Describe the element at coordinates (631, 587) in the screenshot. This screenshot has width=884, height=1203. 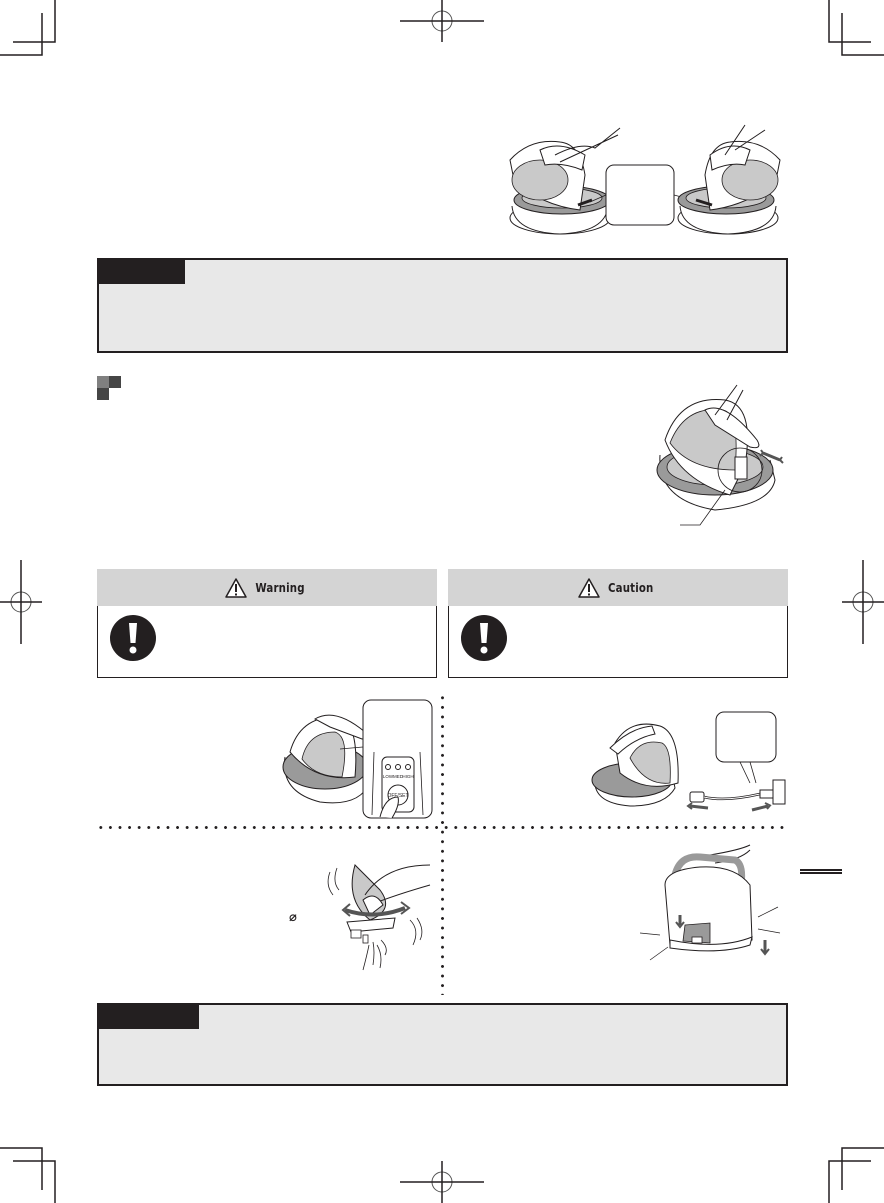
I see `caution-alert-title: Caution` at that location.